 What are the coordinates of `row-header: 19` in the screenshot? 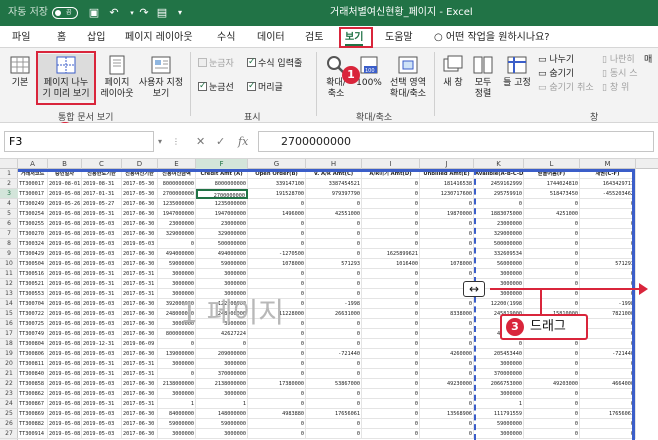 It's located at (9, 354).